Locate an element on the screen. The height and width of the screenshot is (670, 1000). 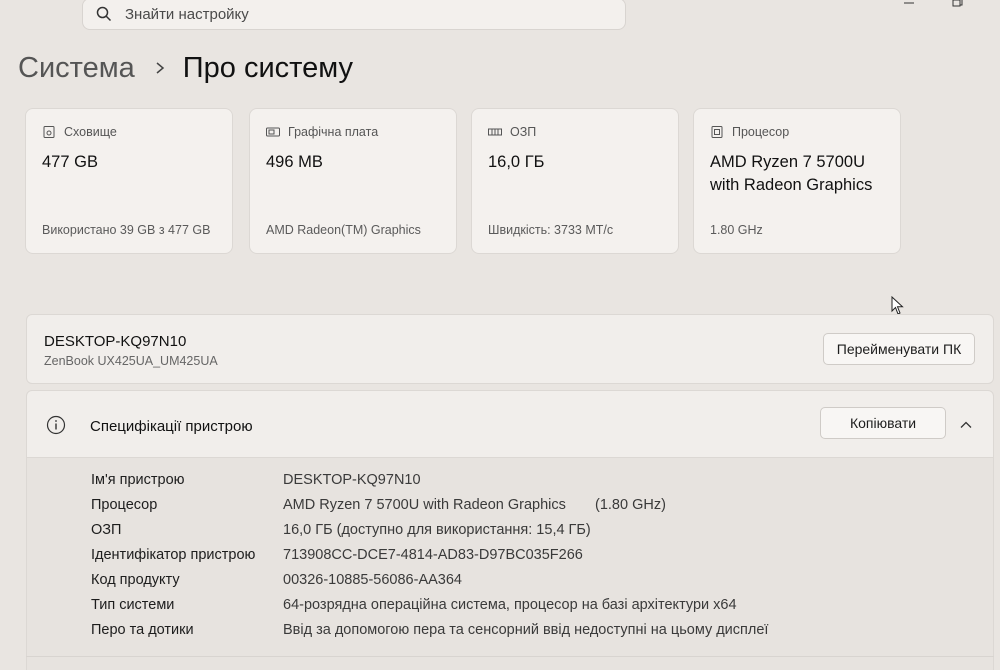
spec-key: Ідентифікатор пристрою is located at coordinates (173, 555).